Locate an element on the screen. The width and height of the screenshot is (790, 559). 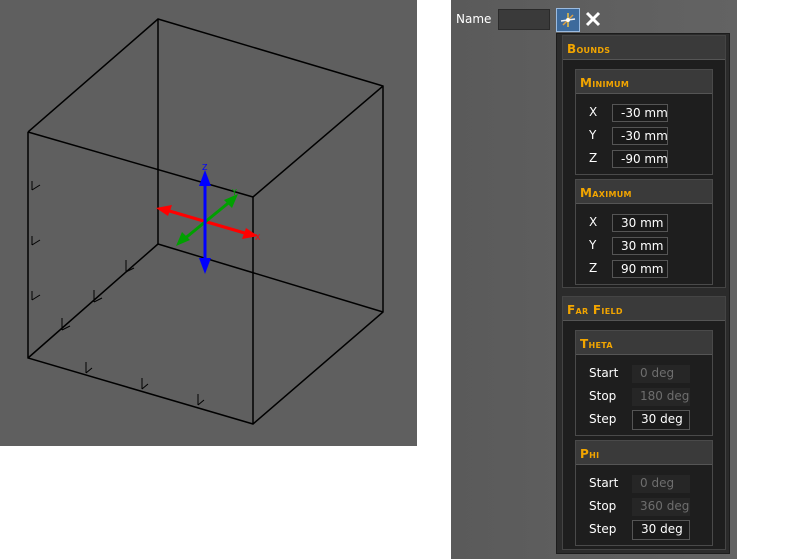
theta-stop-label: Stop is located at coordinates (603, 396).